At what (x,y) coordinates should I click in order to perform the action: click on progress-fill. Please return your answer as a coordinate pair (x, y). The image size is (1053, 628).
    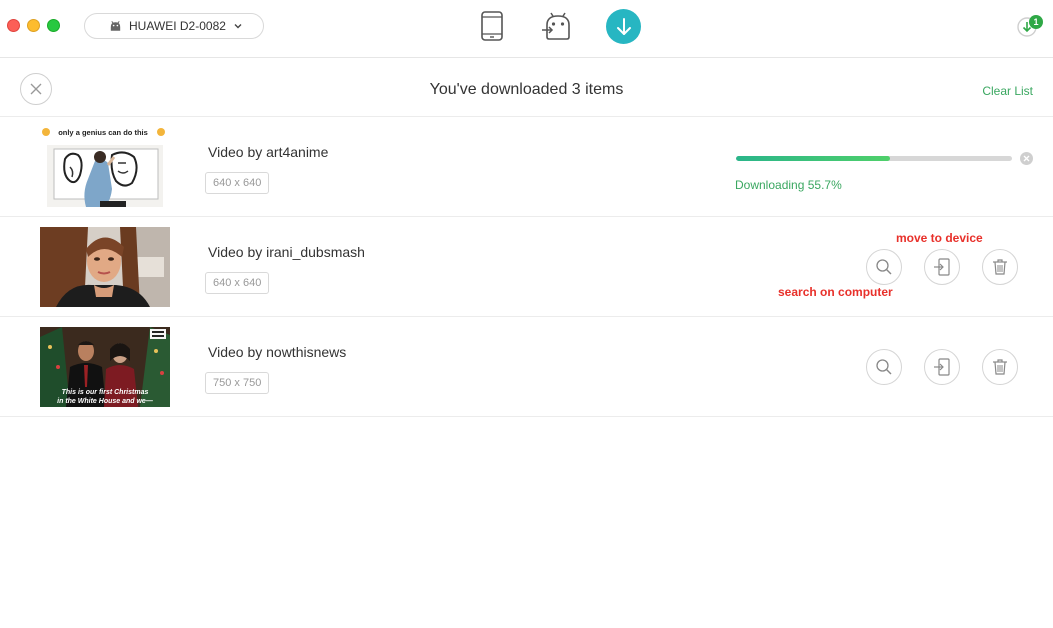
    Looking at the image, I should click on (813, 158).